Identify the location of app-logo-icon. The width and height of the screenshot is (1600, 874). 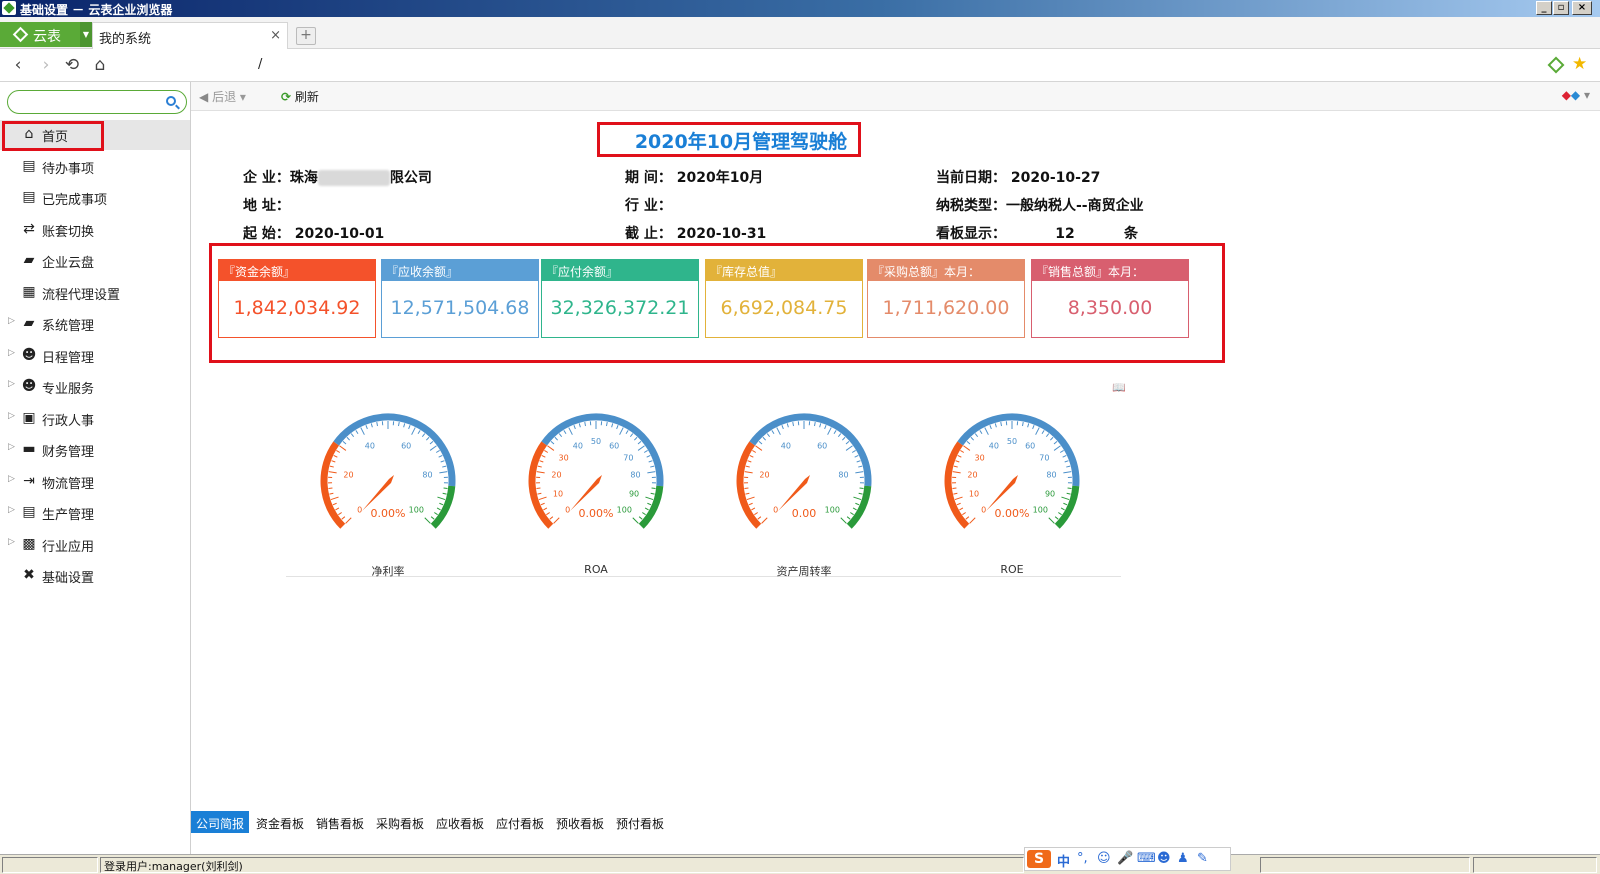
(1556, 65).